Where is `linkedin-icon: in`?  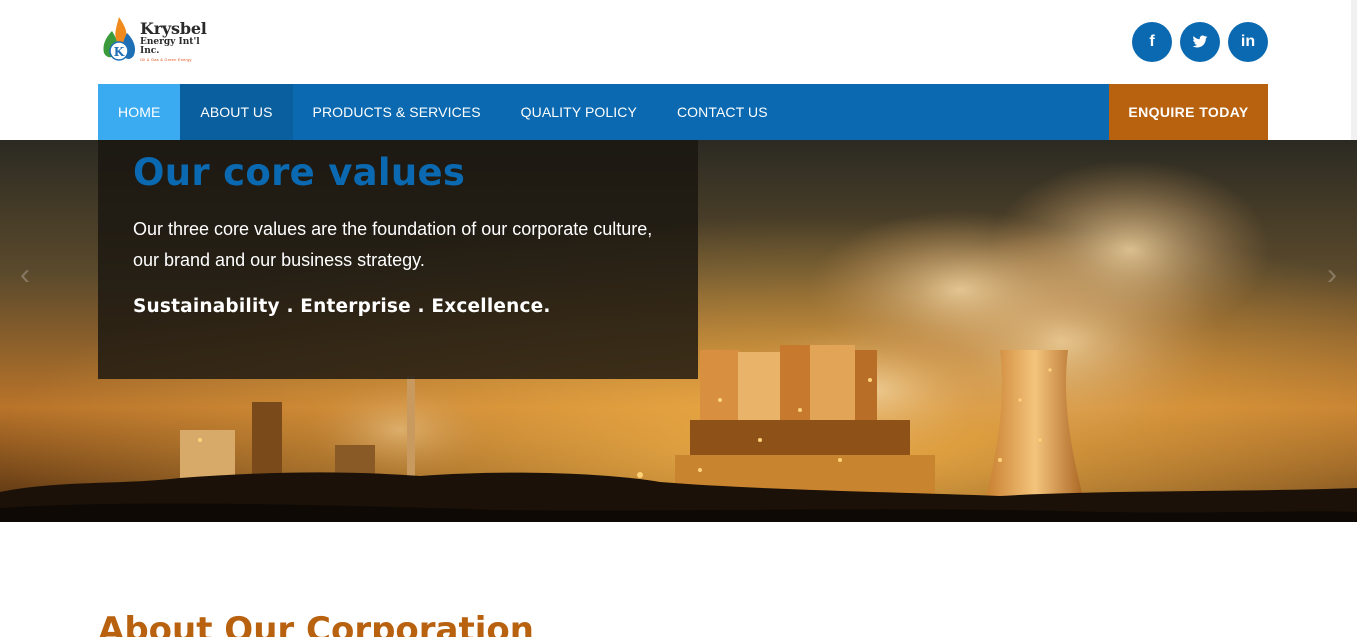
linkedin-icon: in is located at coordinates (1248, 42).